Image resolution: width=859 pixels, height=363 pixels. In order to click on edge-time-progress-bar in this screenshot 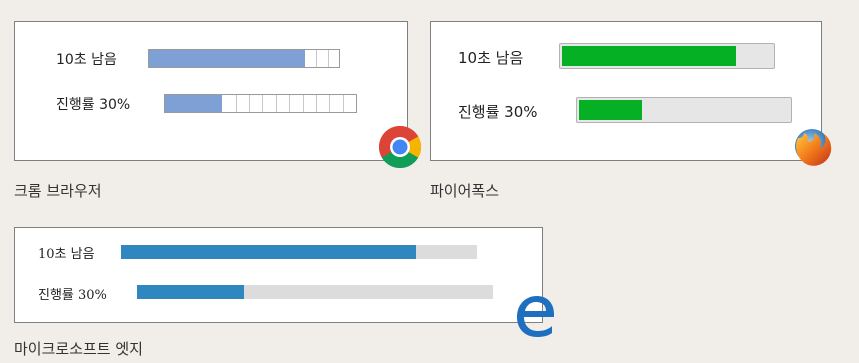, I will do `click(299, 252)`.